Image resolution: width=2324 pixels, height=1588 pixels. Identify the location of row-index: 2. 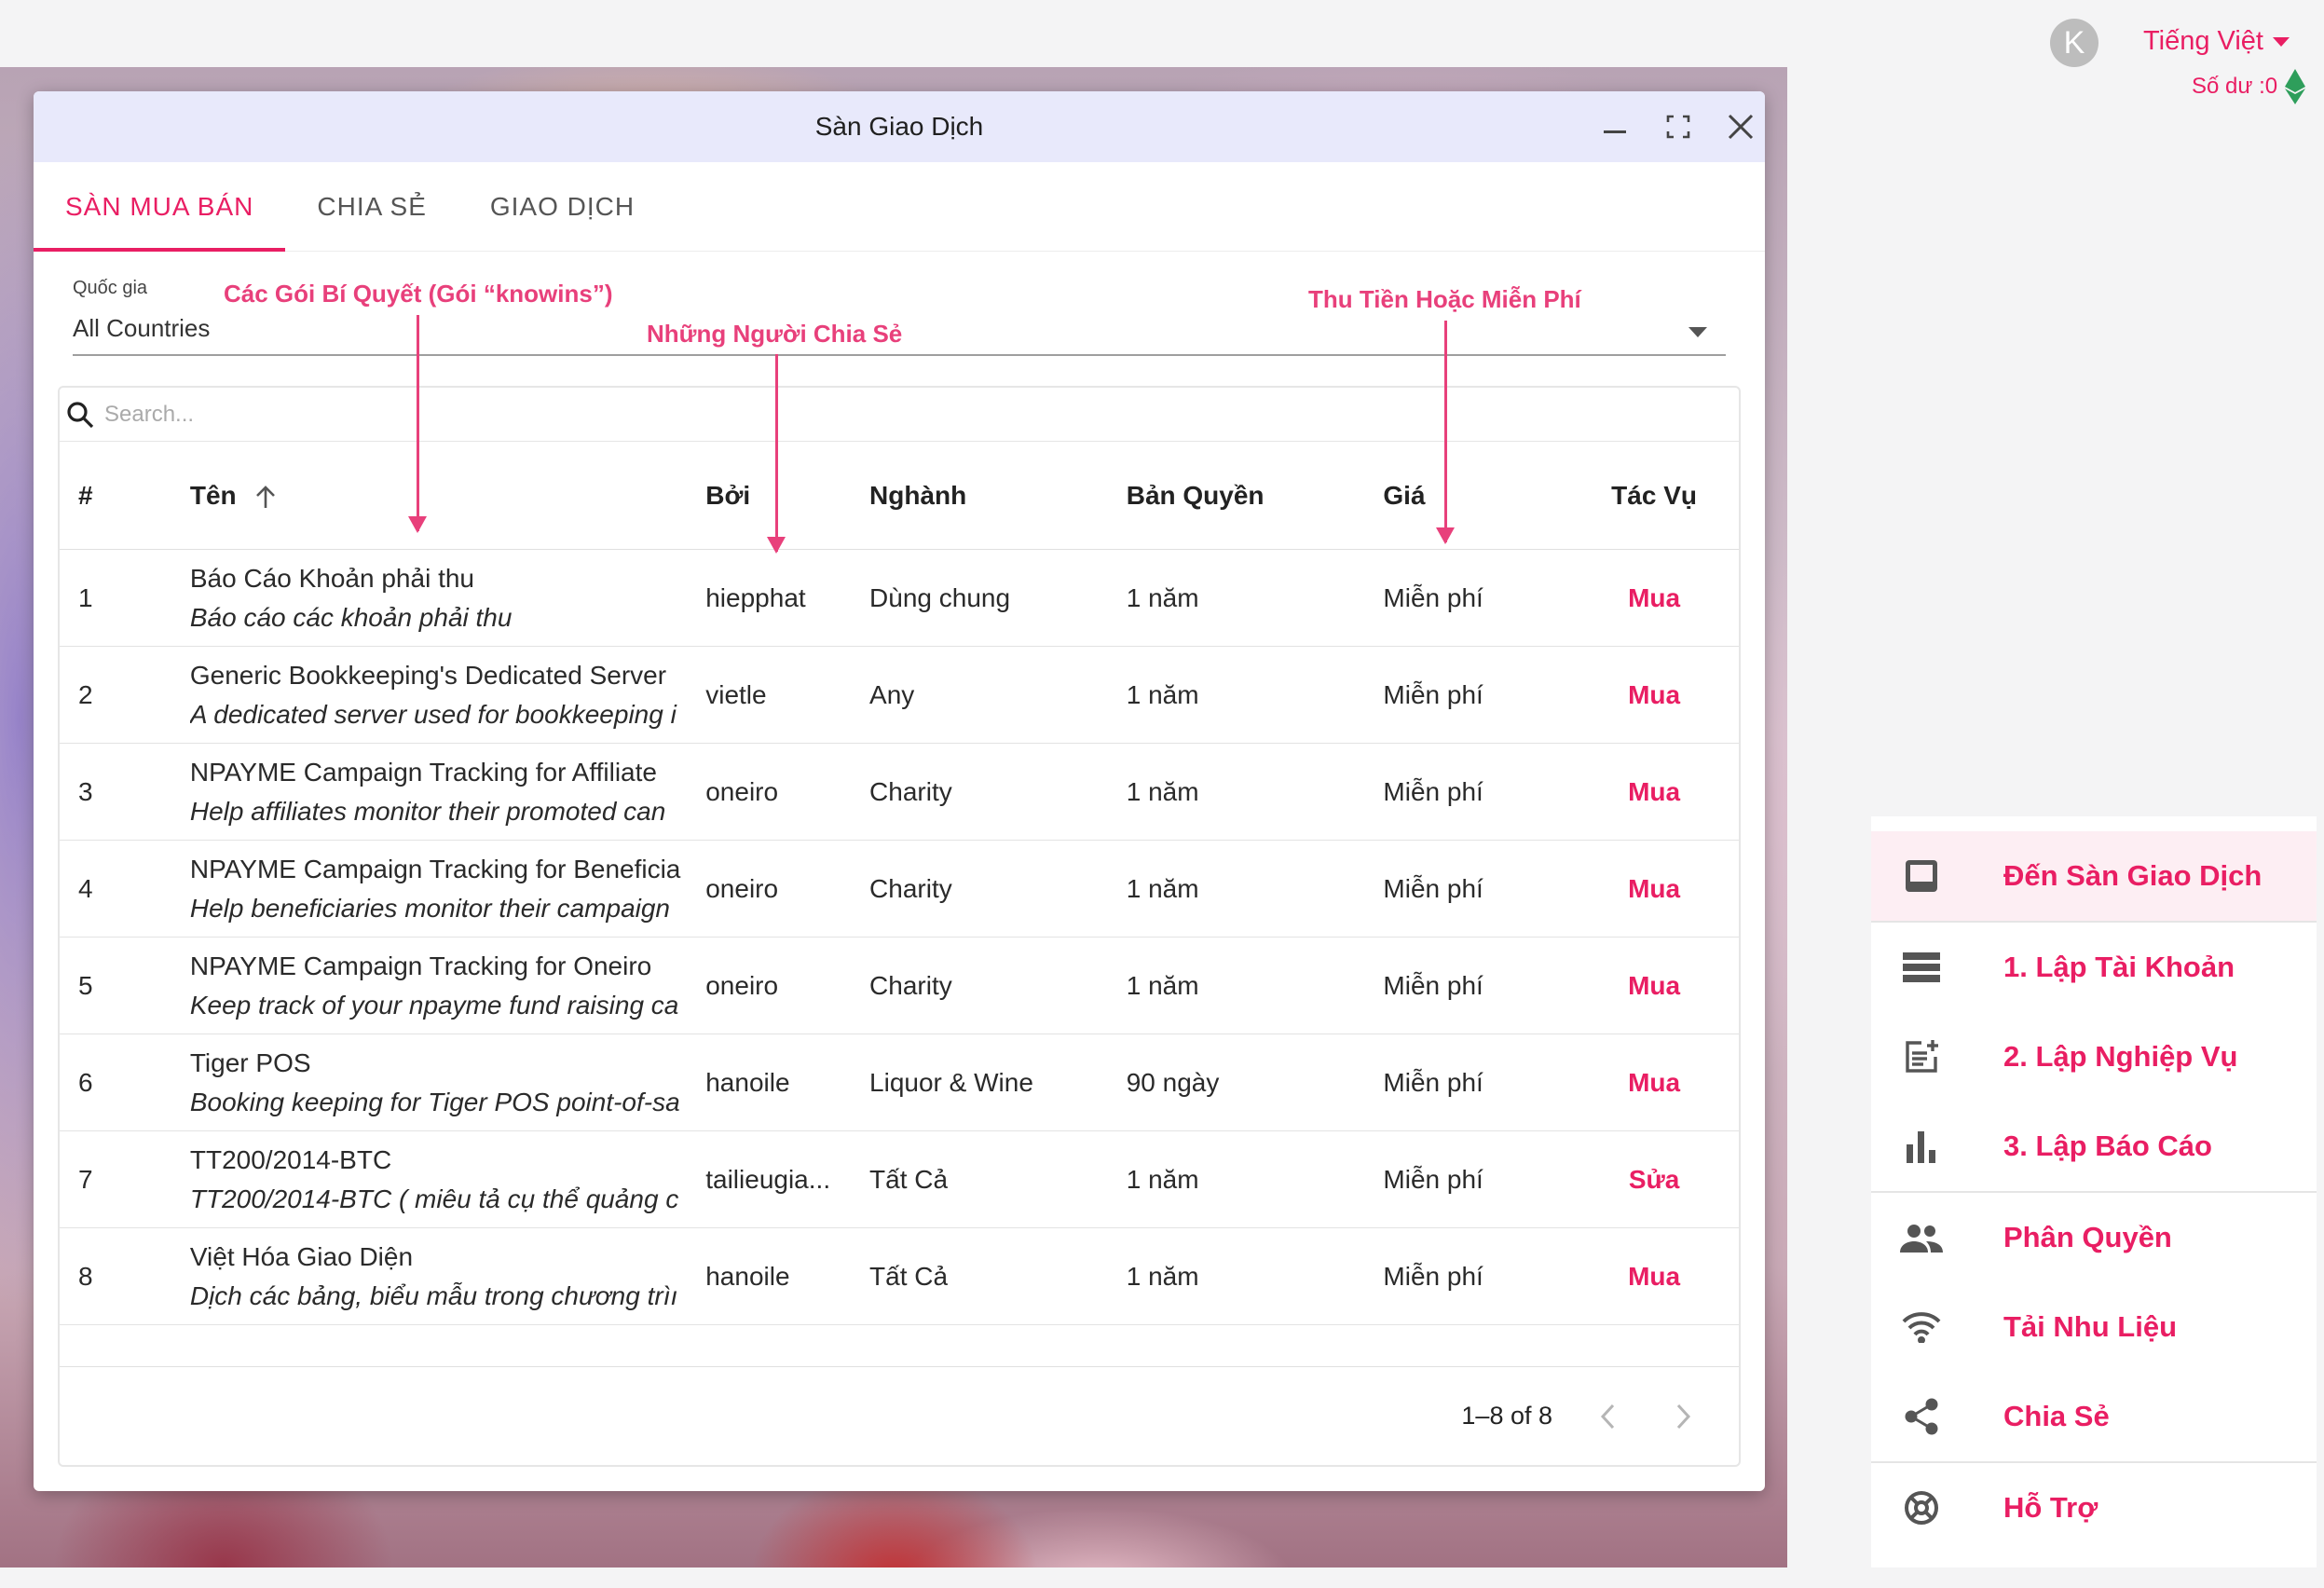
(85, 694).